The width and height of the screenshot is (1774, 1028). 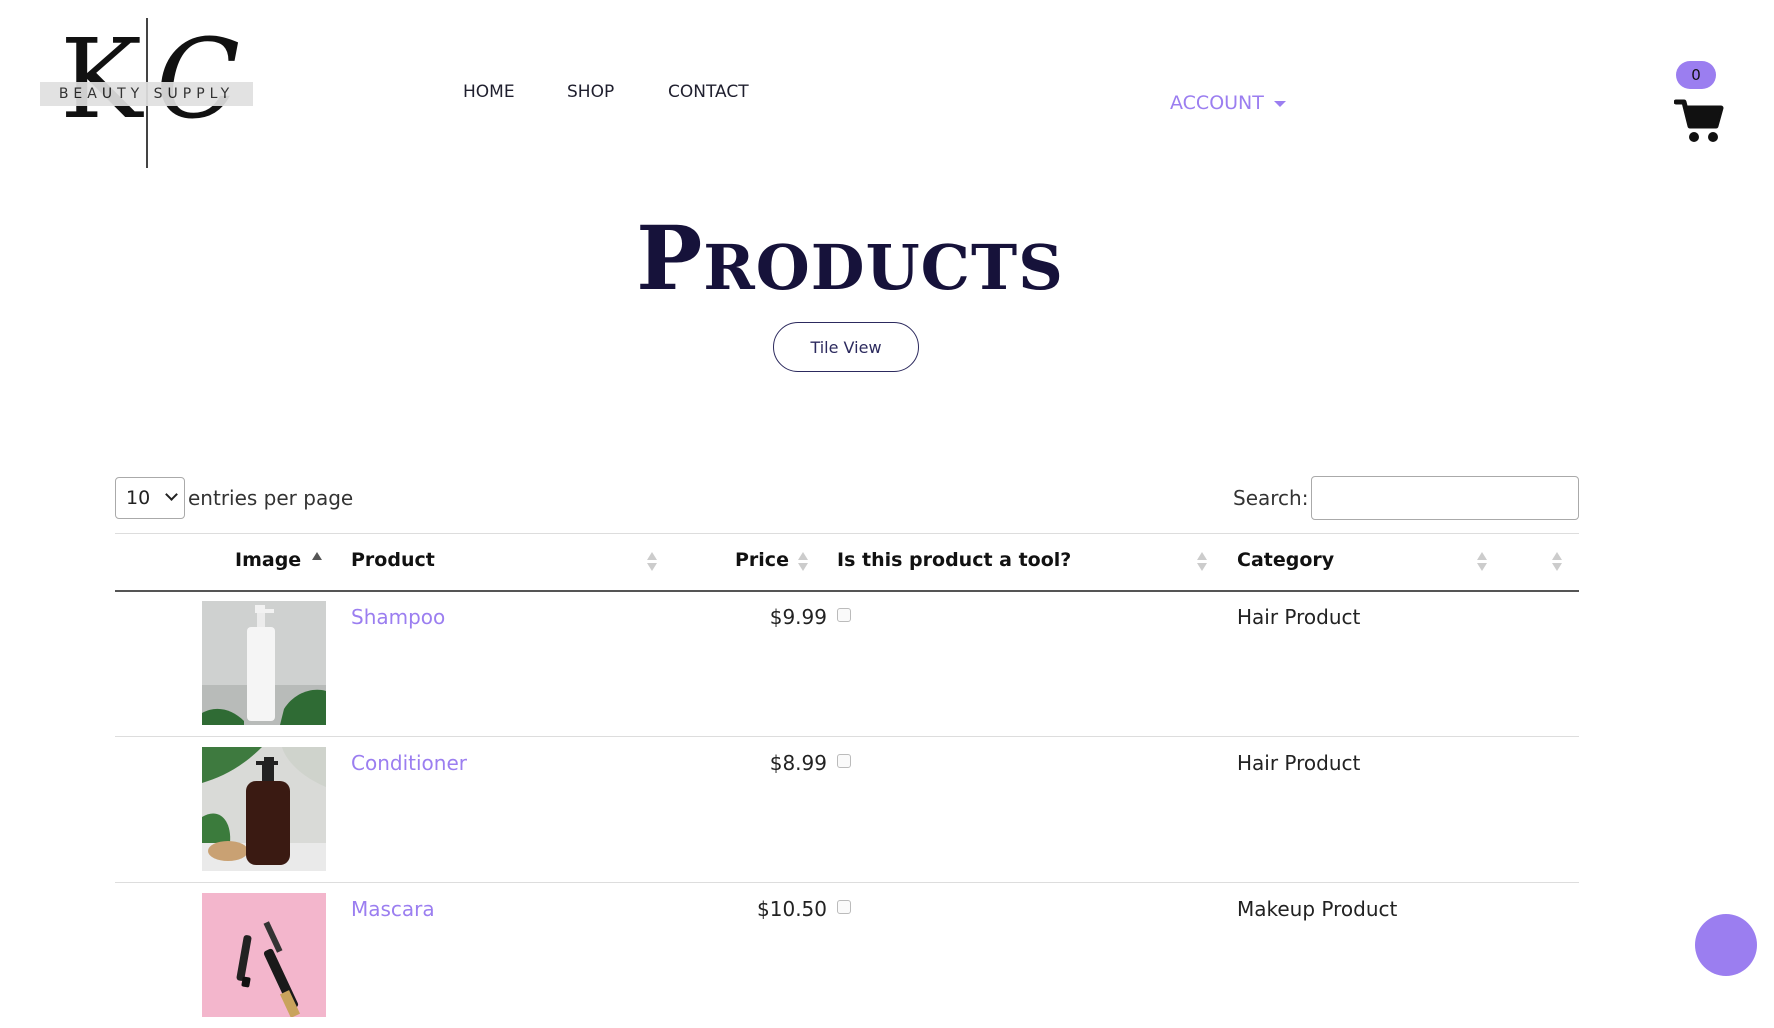 What do you see at coordinates (409, 763) in the screenshot?
I see `product-link: Conditioner` at bounding box center [409, 763].